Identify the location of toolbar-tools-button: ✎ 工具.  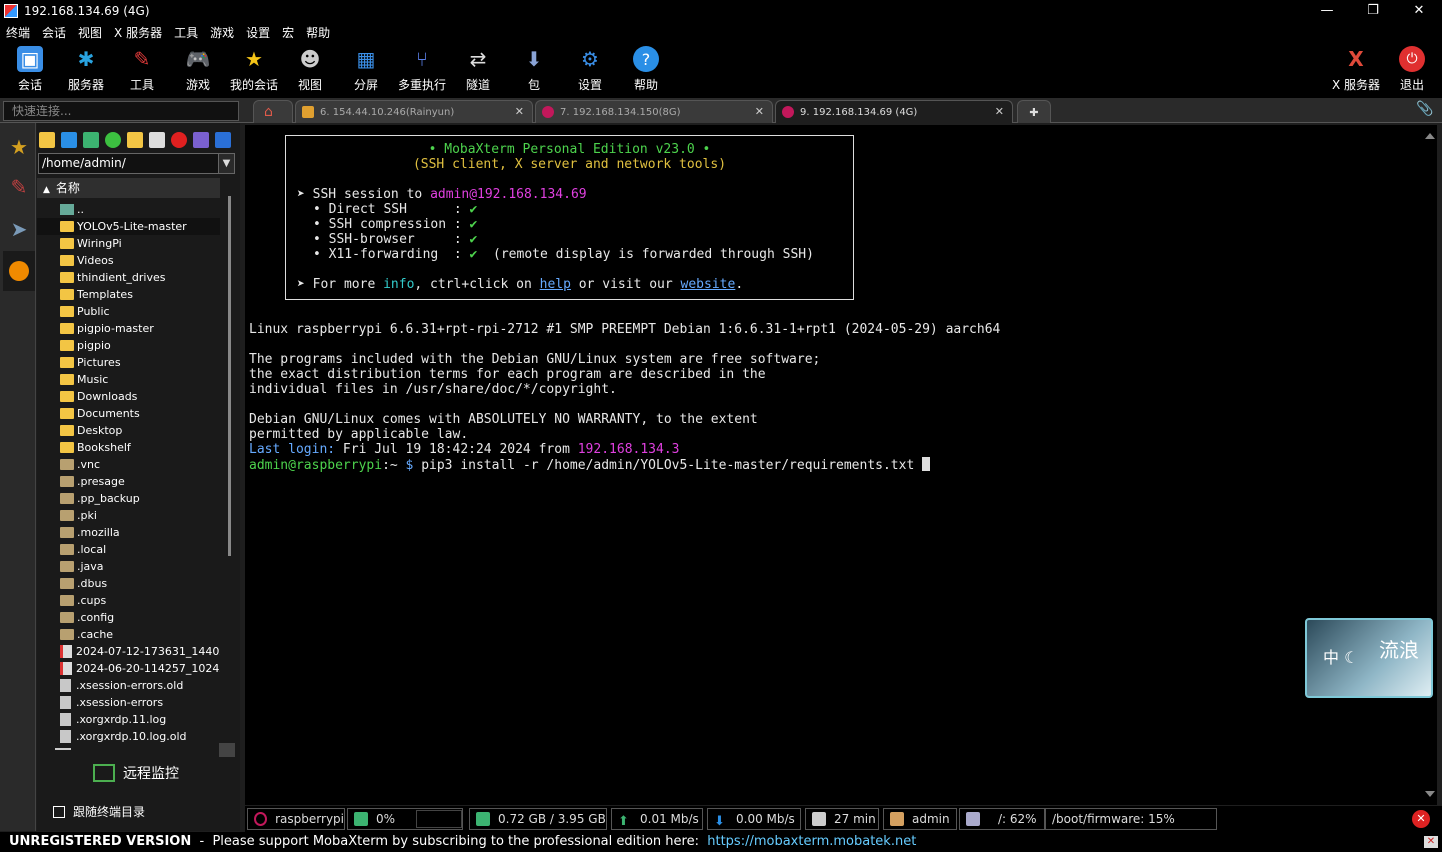
(142, 69).